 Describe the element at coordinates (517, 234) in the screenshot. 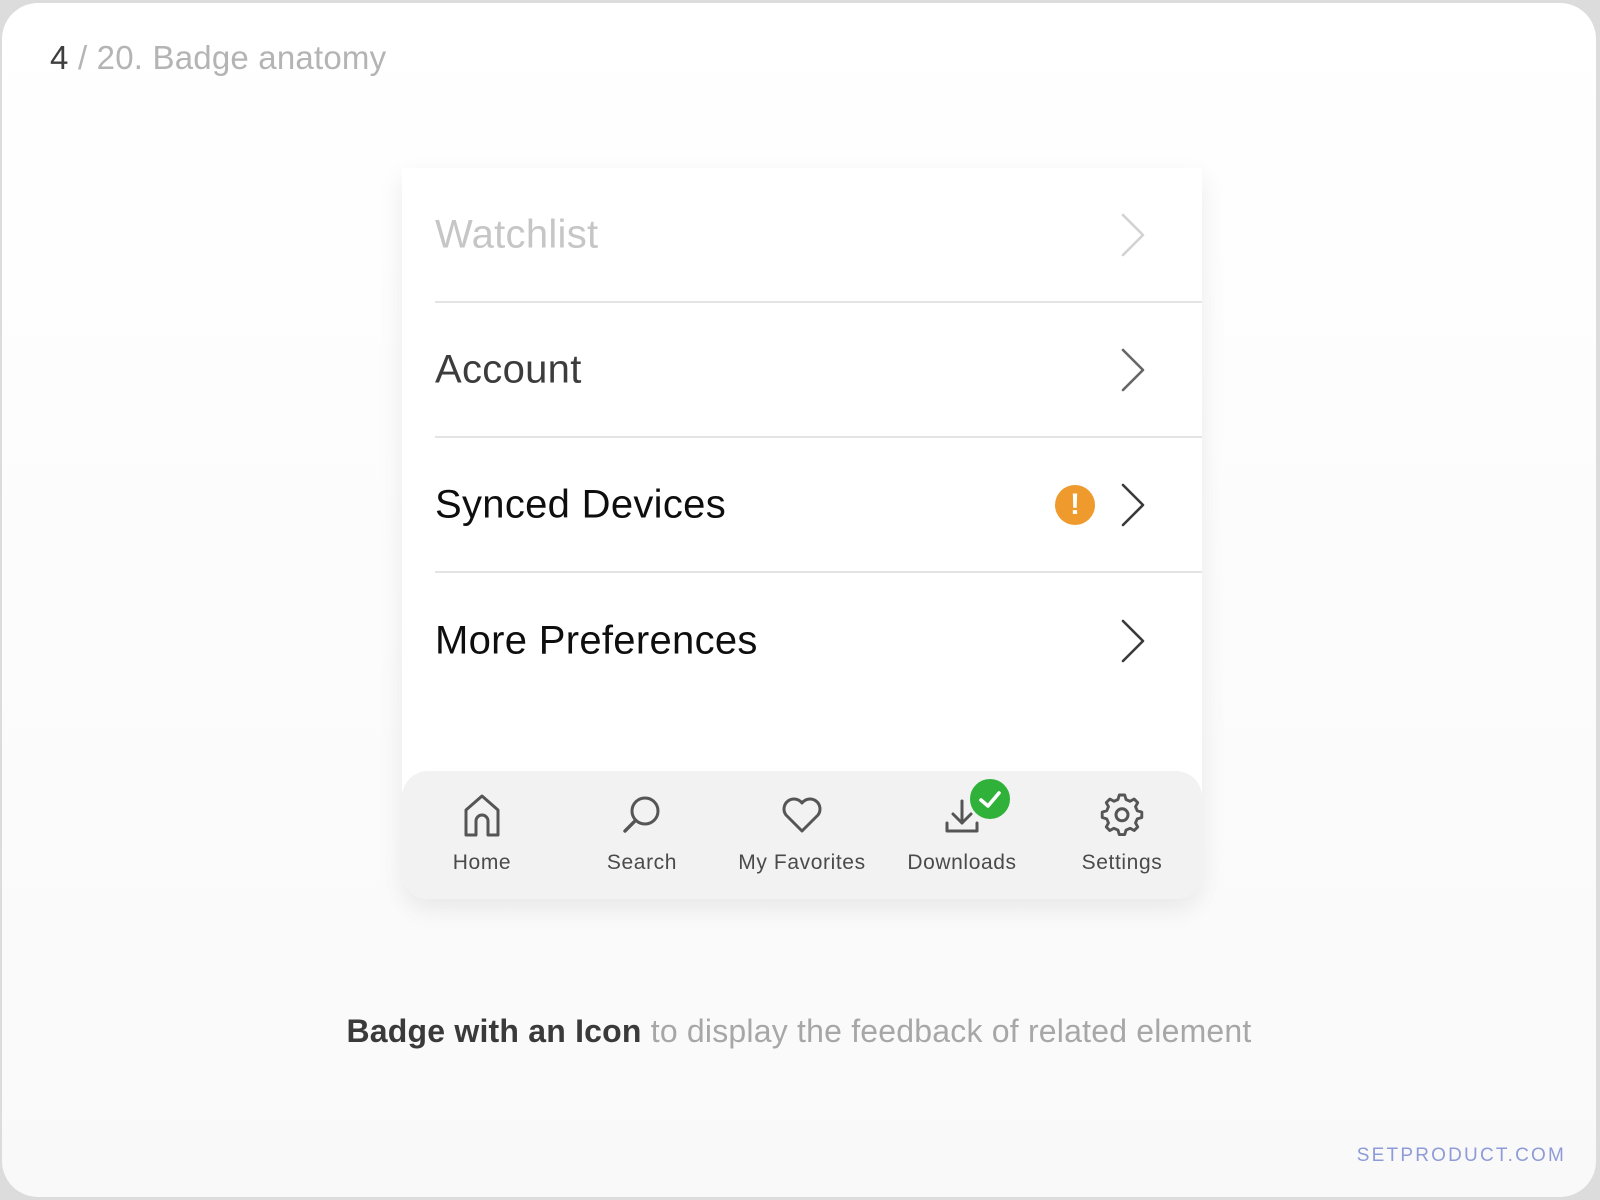

I see `menu-item-label: Watchlist` at that location.